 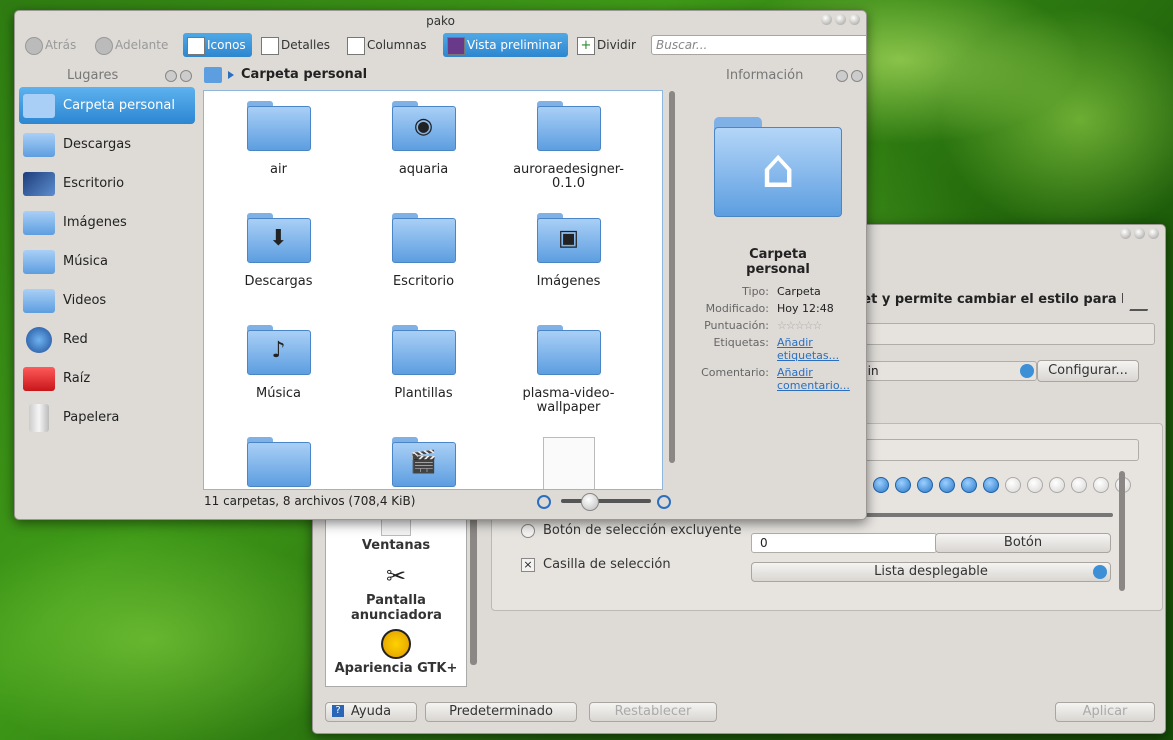 I want to click on folder-icon: ⬇, so click(x=278, y=238).